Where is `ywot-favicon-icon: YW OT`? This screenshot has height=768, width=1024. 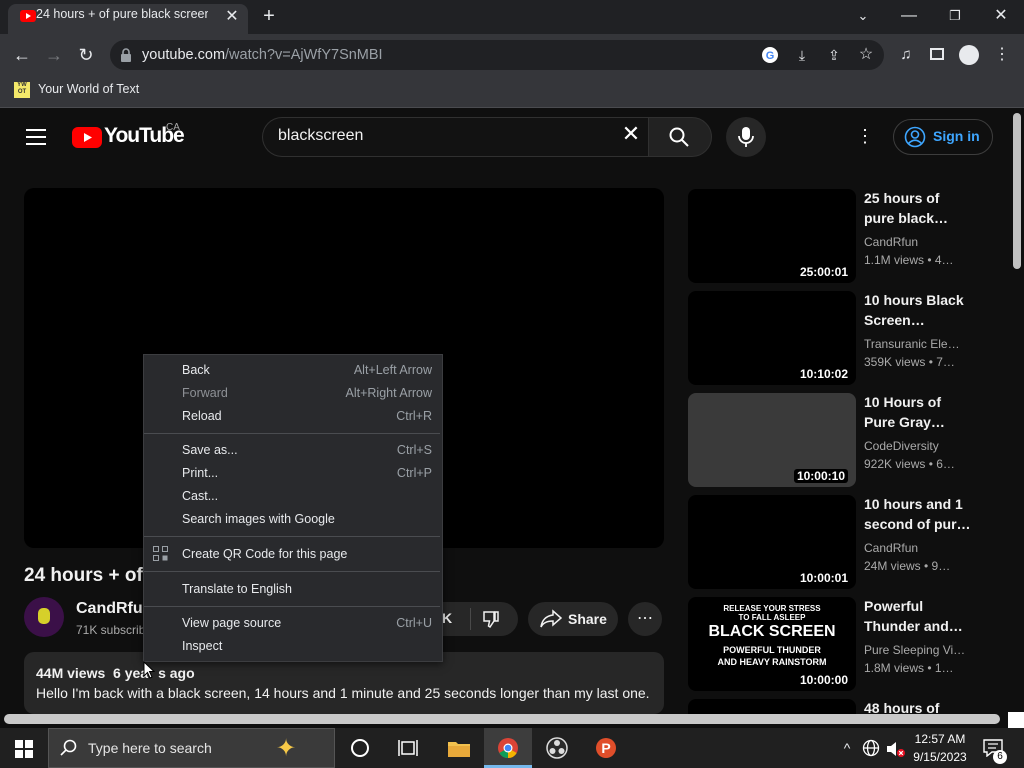 ywot-favicon-icon: YW OT is located at coordinates (22, 90).